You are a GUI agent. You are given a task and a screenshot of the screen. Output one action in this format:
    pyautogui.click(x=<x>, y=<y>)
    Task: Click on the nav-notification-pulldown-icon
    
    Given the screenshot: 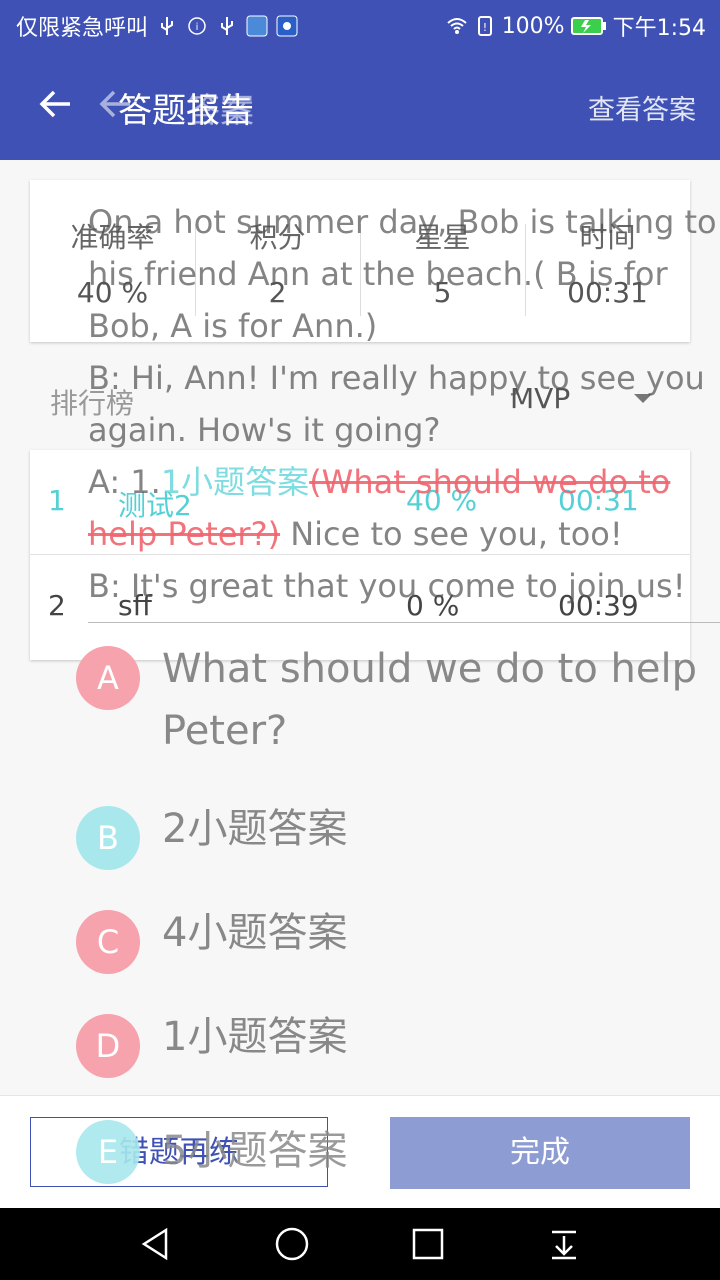 What is the action you would take?
    pyautogui.click(x=564, y=1244)
    